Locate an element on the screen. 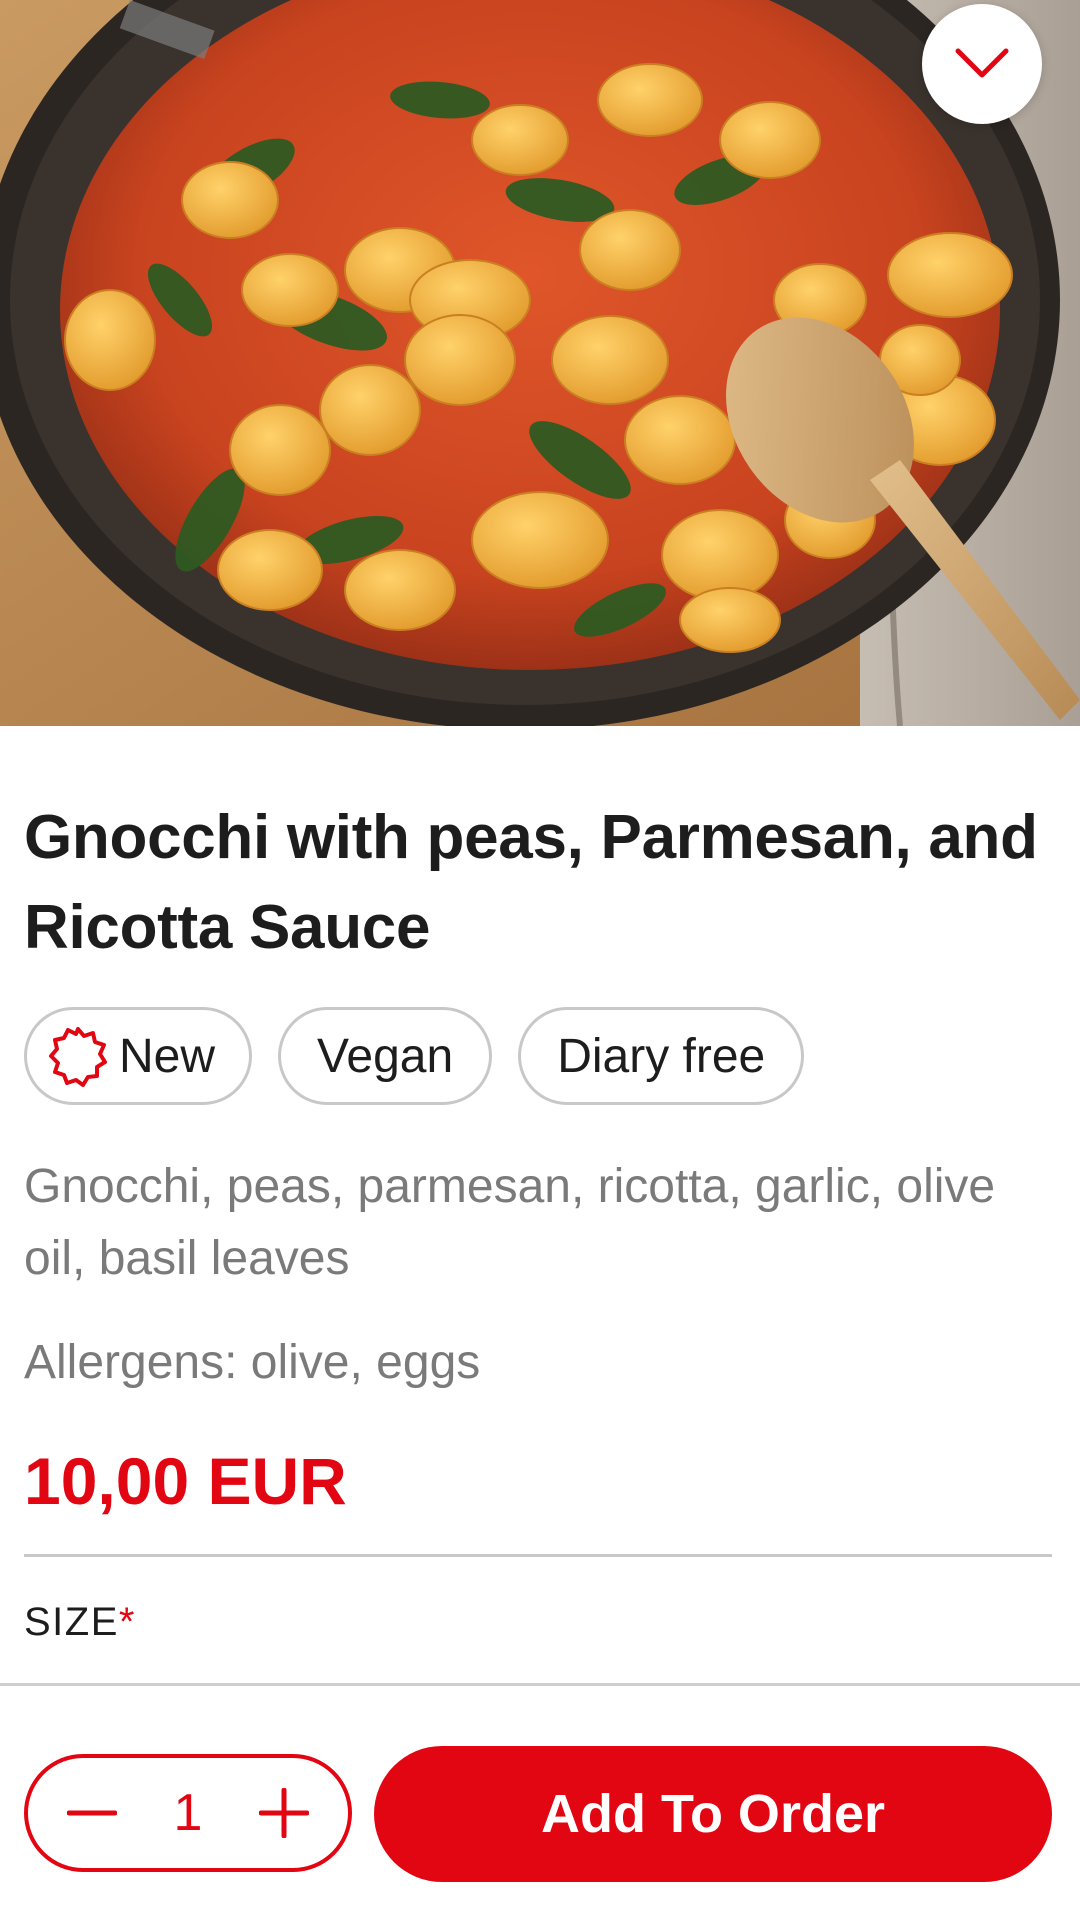  allergens-text: Allergens: olive, eggs is located at coordinates (252, 1362).